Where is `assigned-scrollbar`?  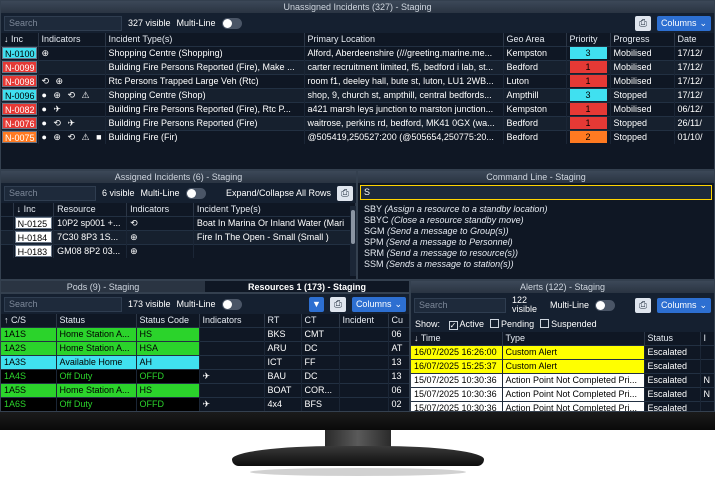
assigned-scrollbar is located at coordinates (353, 241).